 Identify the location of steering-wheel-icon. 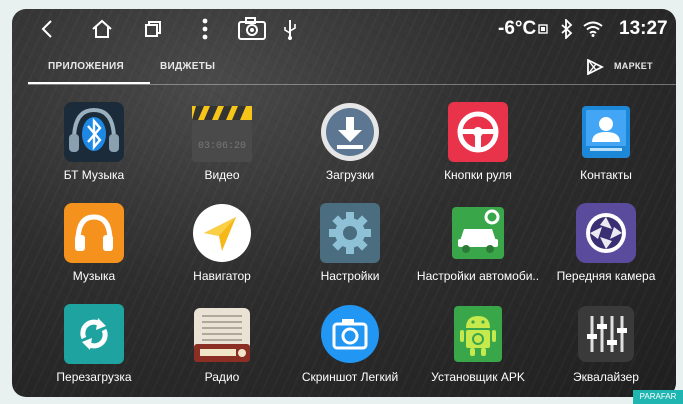
(478, 132).